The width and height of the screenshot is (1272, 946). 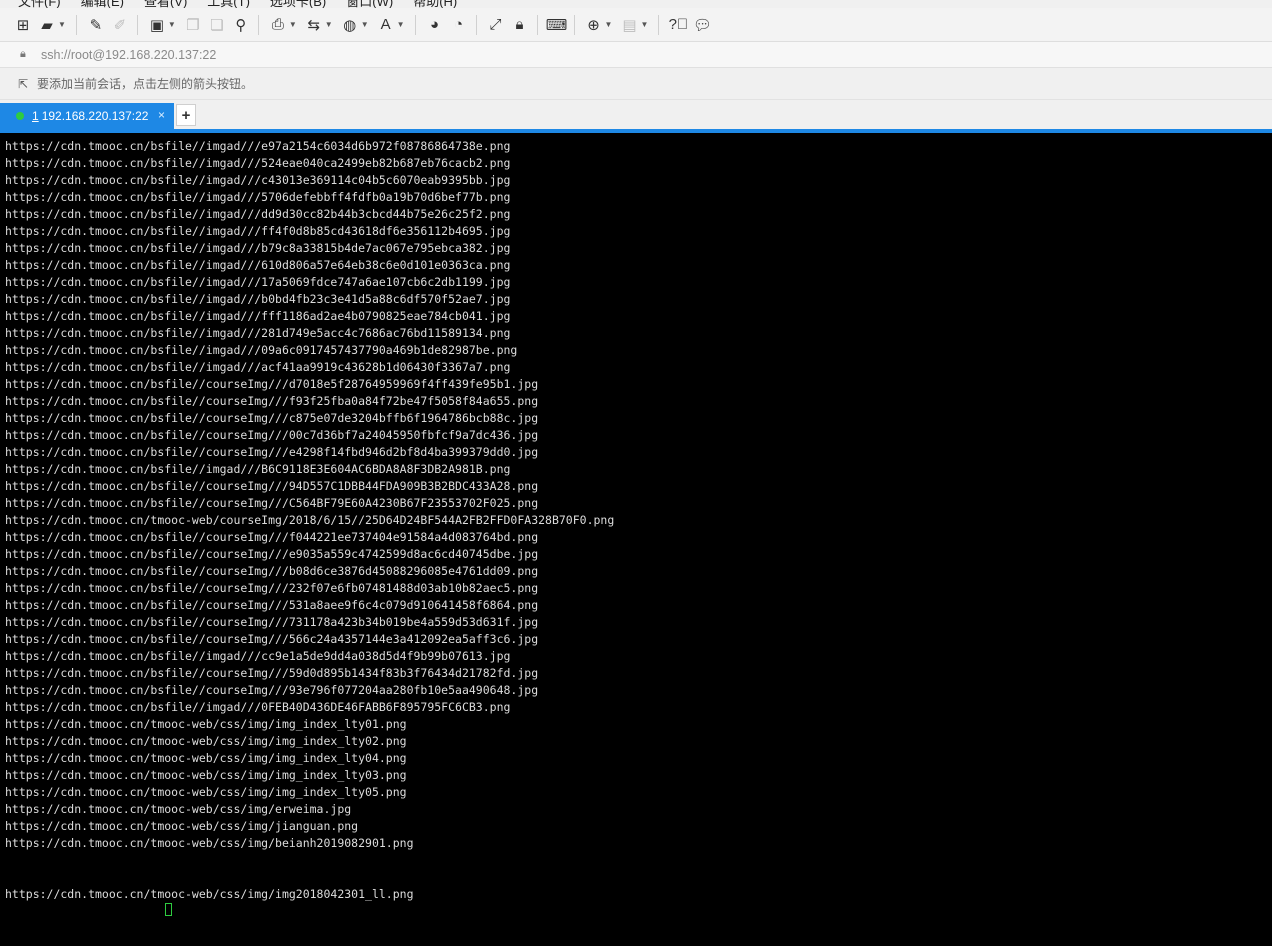 What do you see at coordinates (636, 114) in the screenshot?
I see `tab-bar: 1 192.168.220.137:22 × +` at bounding box center [636, 114].